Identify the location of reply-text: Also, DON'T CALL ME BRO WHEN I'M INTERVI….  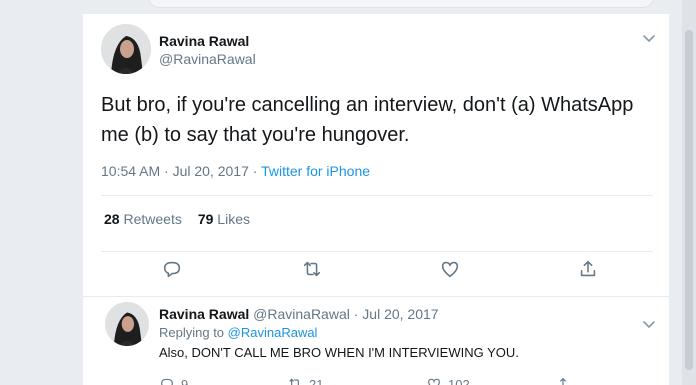
(339, 352).